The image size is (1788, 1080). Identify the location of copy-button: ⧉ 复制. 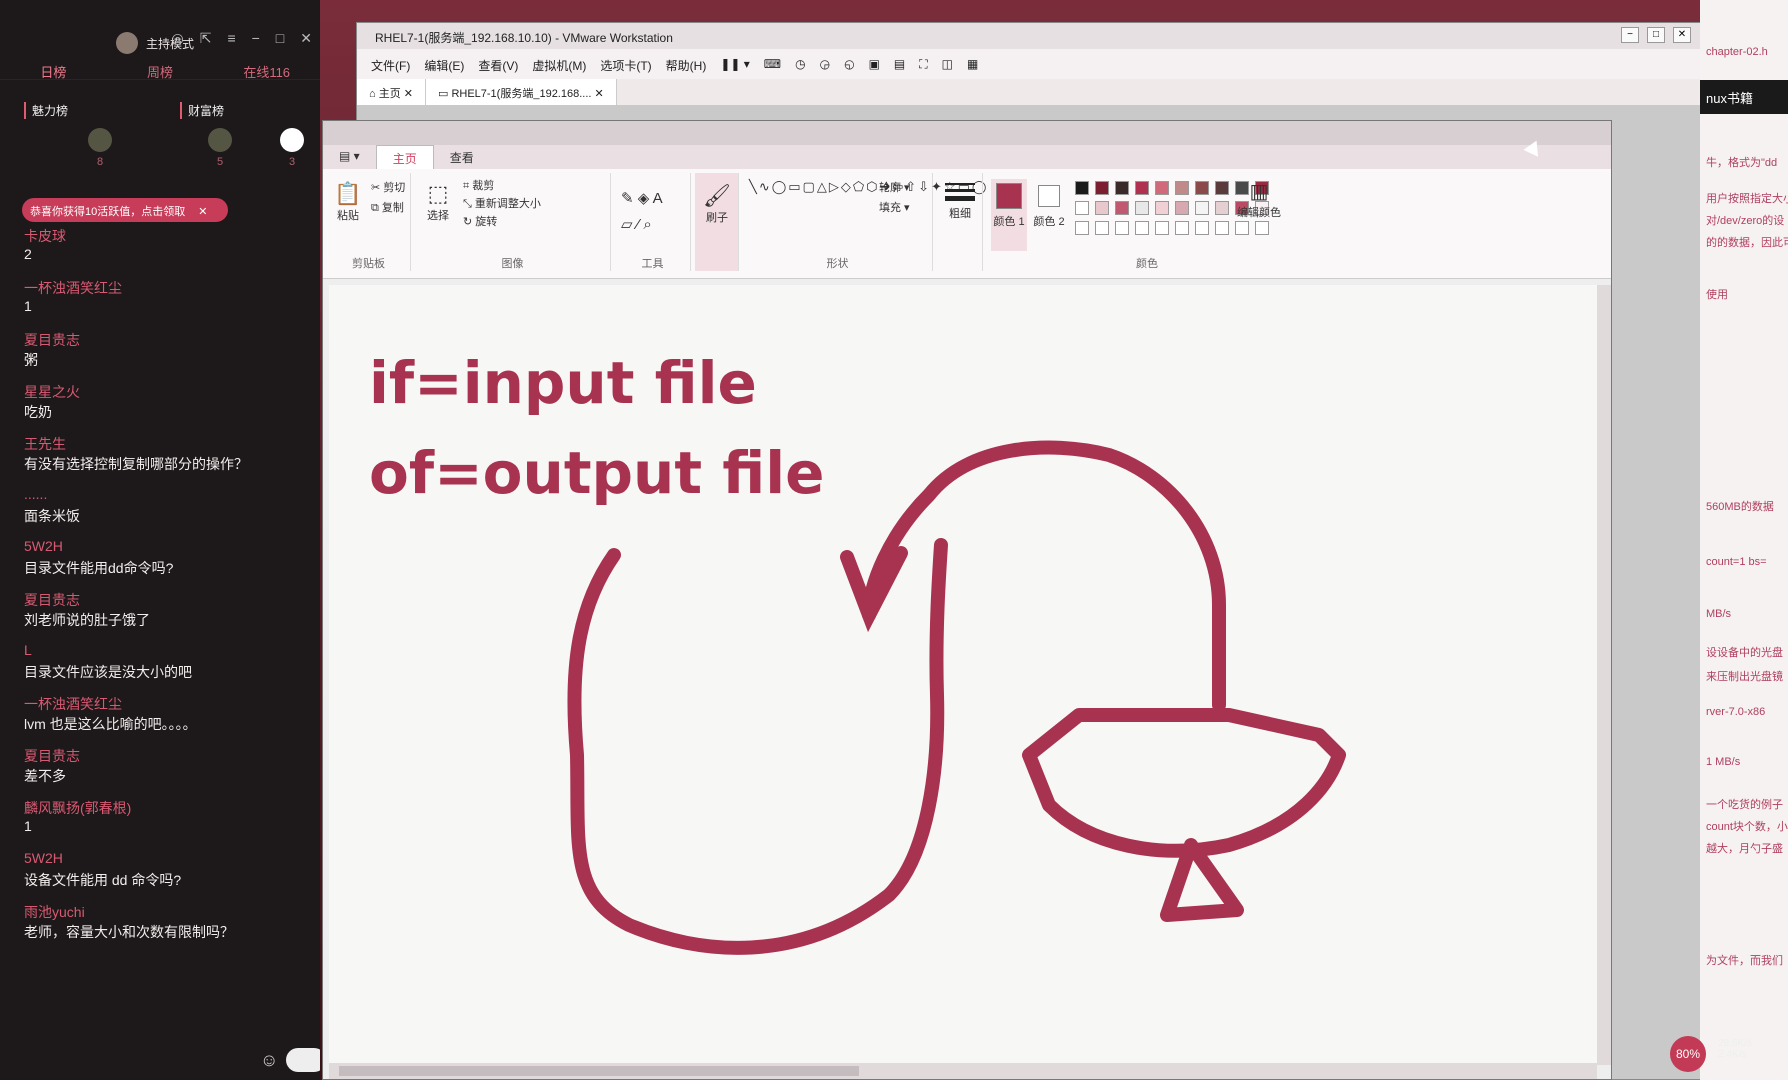
(387, 207).